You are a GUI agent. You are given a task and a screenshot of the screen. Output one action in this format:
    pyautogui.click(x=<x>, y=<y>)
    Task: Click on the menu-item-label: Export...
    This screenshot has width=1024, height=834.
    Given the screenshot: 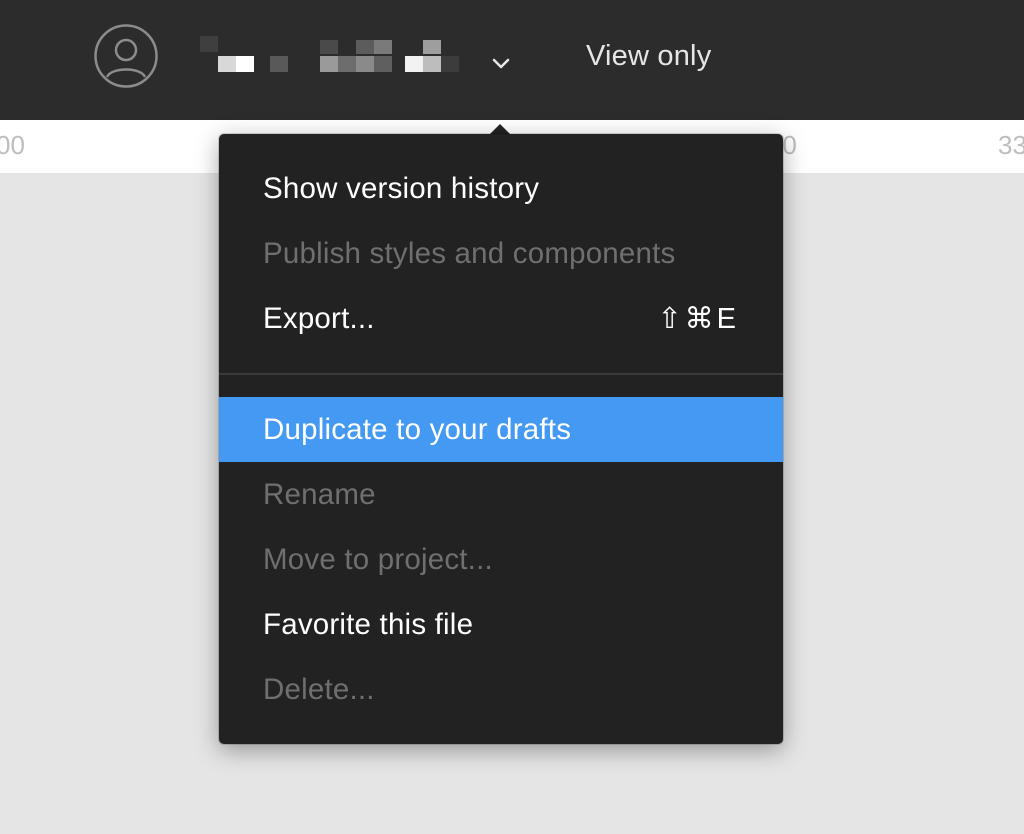 What is the action you would take?
    pyautogui.click(x=319, y=318)
    